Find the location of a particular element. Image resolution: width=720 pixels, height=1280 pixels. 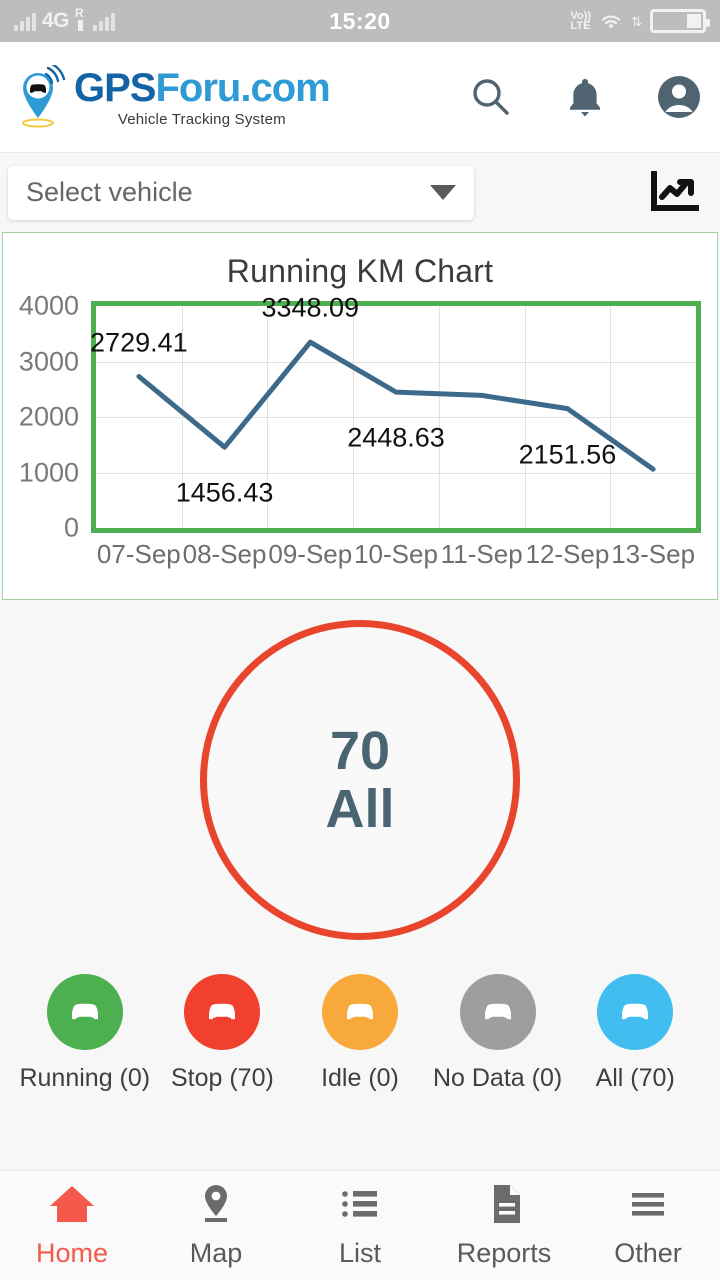

tab-label: Other is located at coordinates (648, 1253).